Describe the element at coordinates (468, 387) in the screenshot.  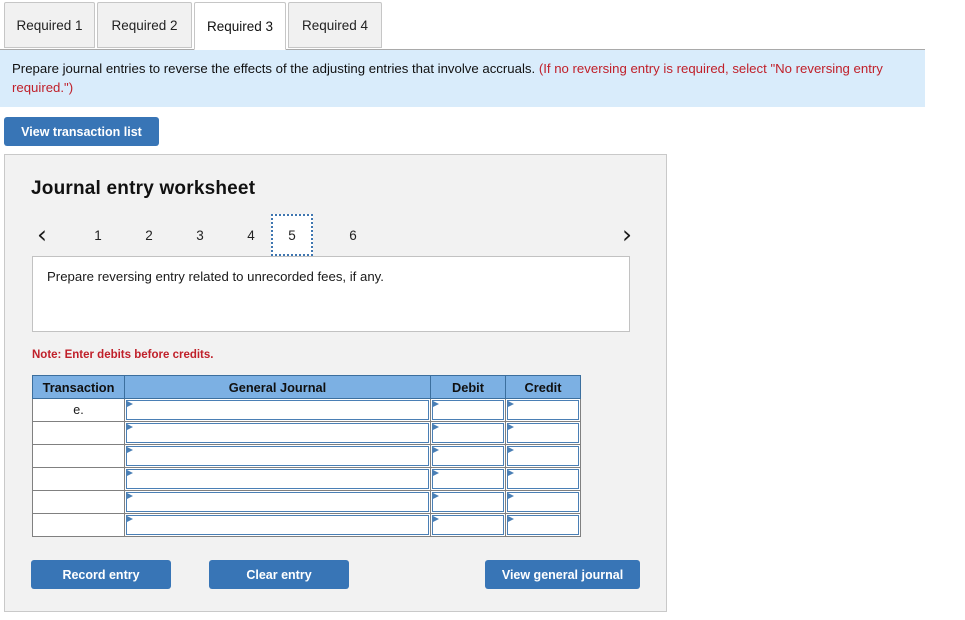
I see `column-header-debit: Debit` at that location.